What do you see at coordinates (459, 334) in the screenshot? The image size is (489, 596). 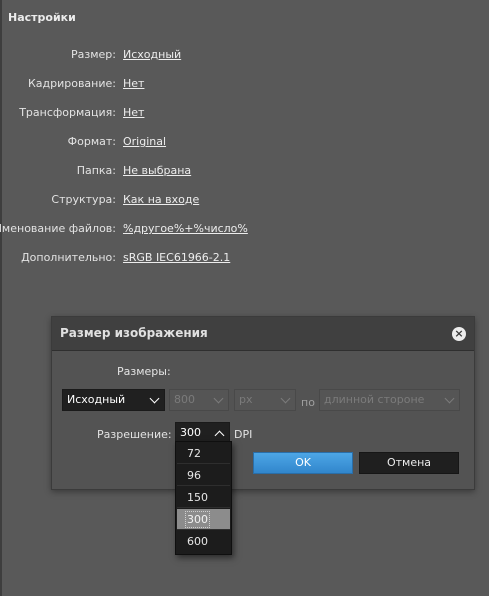 I see `close-icon: ×` at bounding box center [459, 334].